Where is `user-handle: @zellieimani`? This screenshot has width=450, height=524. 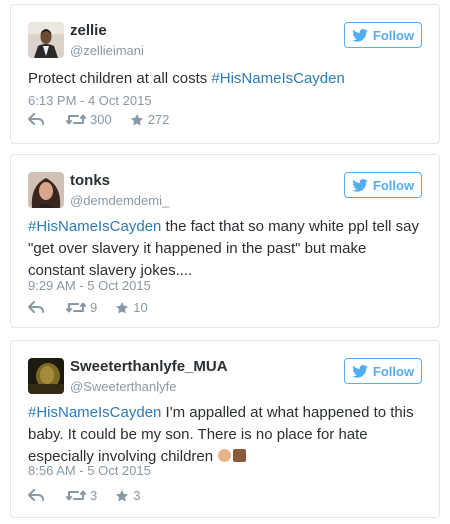
user-handle: @zellieimani is located at coordinates (107, 50).